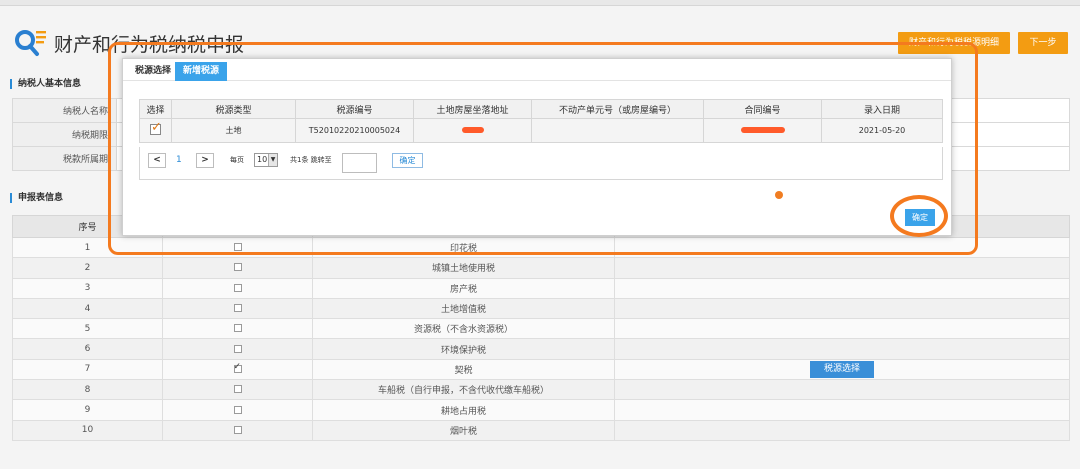 This screenshot has height=469, width=1080. Describe the element at coordinates (463, 390) in the screenshot. I see `row-tax-name: 车船税（自行申报，不含代收代缴车船税）` at that location.